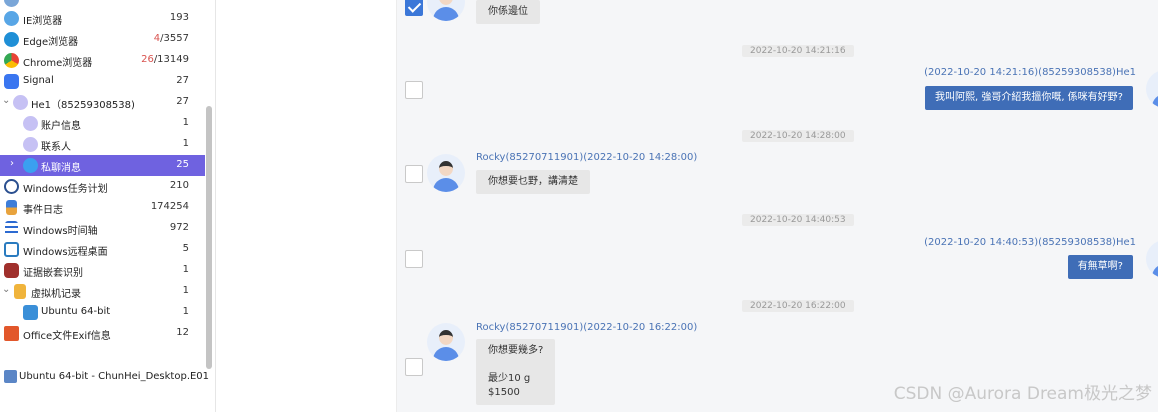 Image resolution: width=1158 pixels, height=412 pixels. I want to click on browser-icon, so click(11, 3).